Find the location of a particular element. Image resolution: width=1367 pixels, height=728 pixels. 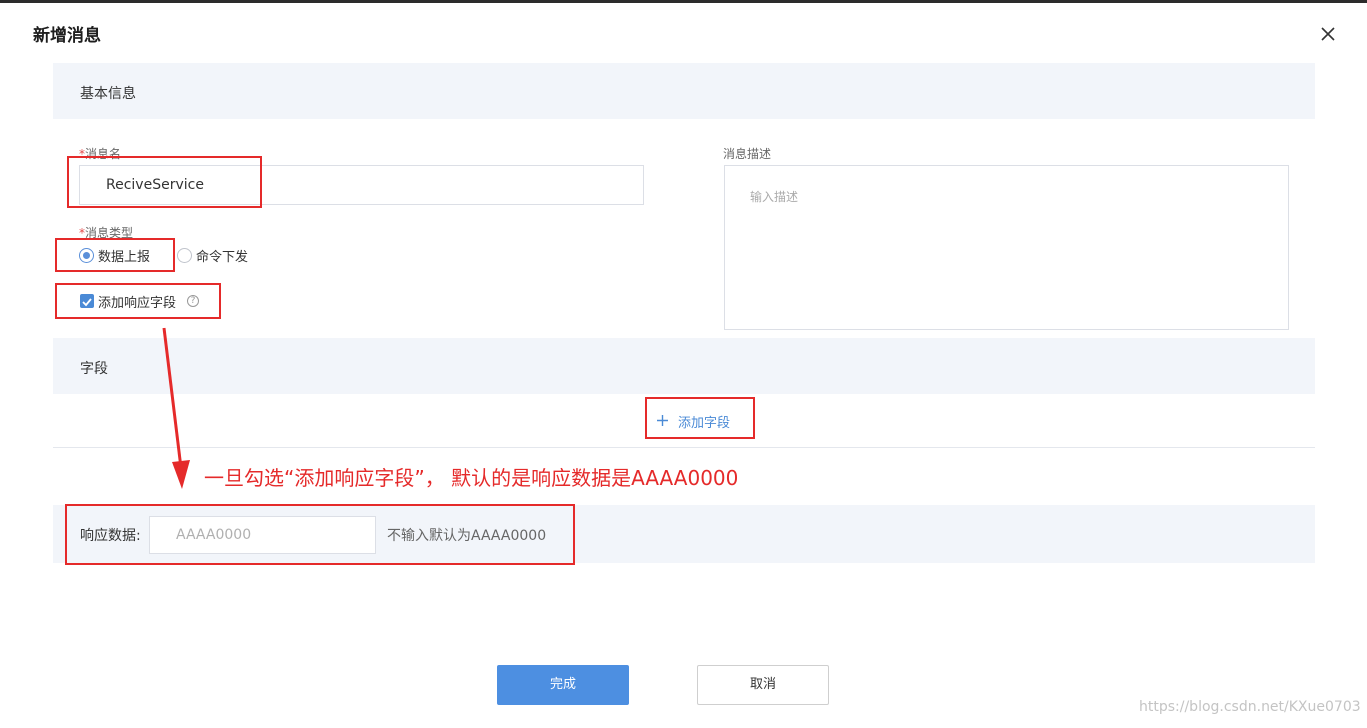

annotation-text: 一旦勾选“添加响应字段”， 默认的是响应数据是AAAA0000 is located at coordinates (471, 478).